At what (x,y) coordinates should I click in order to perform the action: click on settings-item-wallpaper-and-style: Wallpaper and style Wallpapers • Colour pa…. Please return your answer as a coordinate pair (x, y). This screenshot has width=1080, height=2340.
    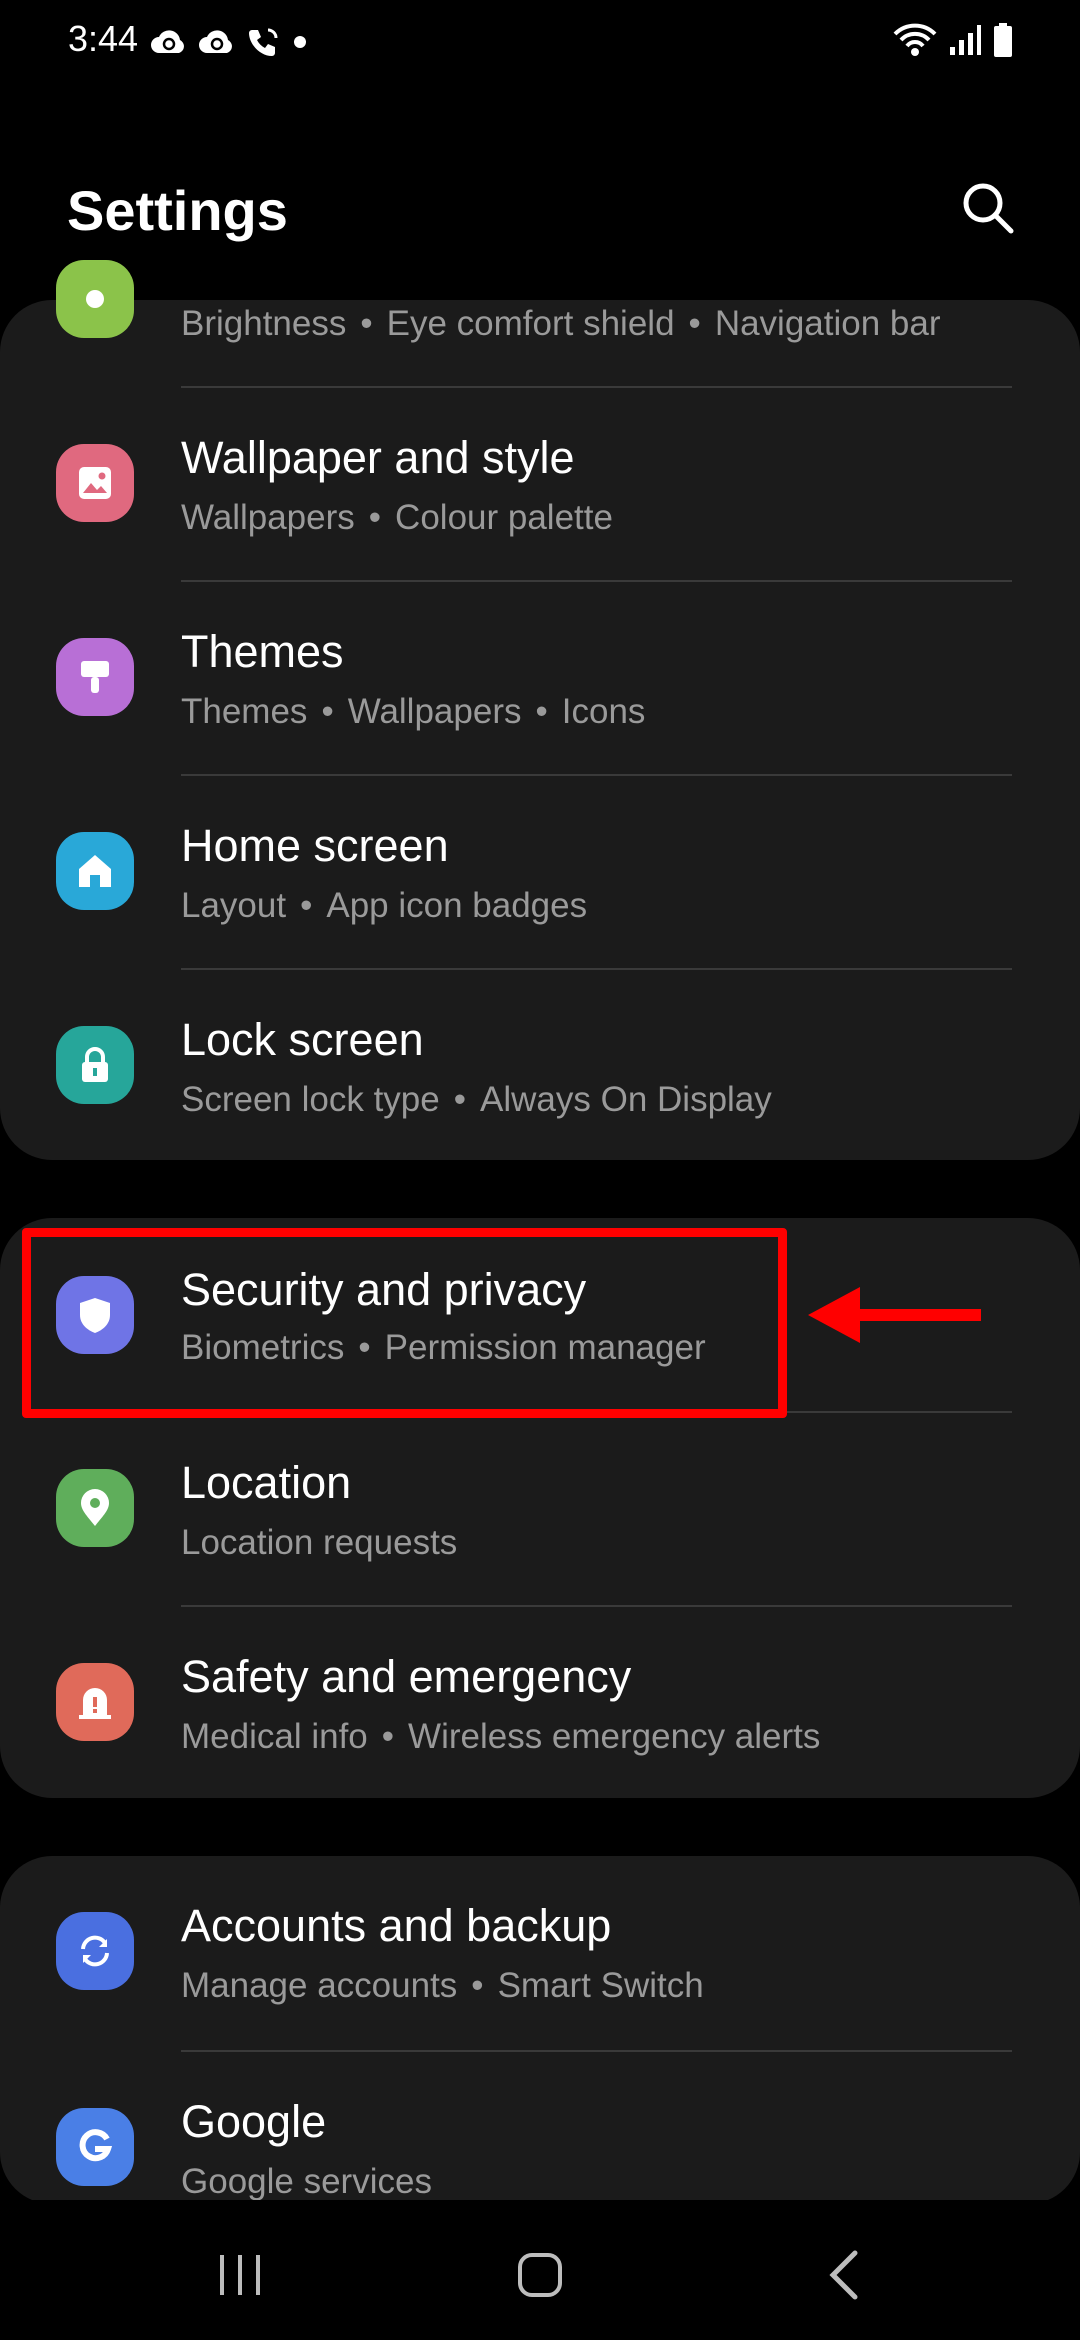
    Looking at the image, I should click on (540, 485).